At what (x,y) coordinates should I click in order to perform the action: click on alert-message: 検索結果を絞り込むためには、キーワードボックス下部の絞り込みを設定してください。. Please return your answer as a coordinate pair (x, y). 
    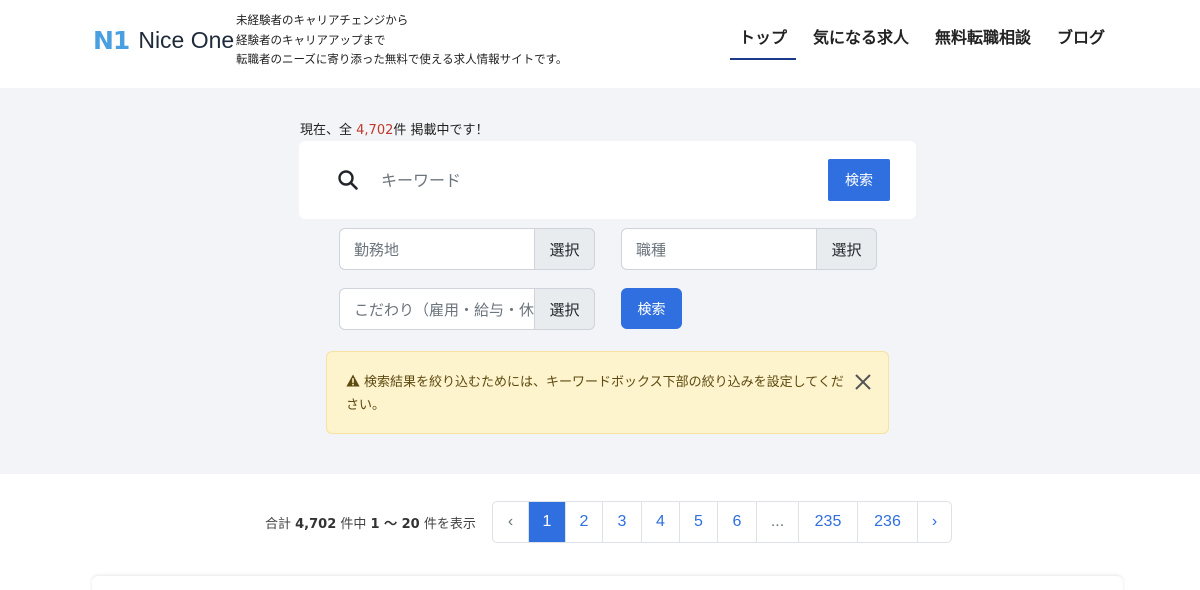
    Looking at the image, I should click on (595, 393).